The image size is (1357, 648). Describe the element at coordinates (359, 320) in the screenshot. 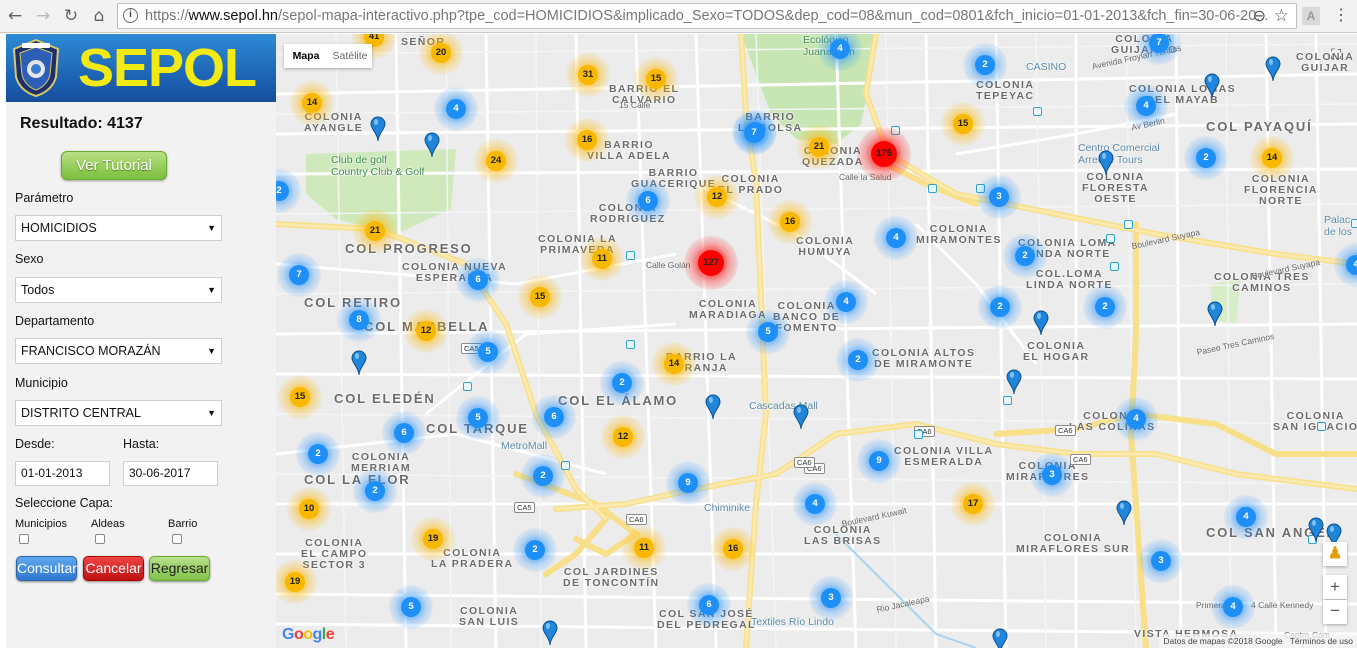

I see `crime-cluster-marker: 8` at that location.